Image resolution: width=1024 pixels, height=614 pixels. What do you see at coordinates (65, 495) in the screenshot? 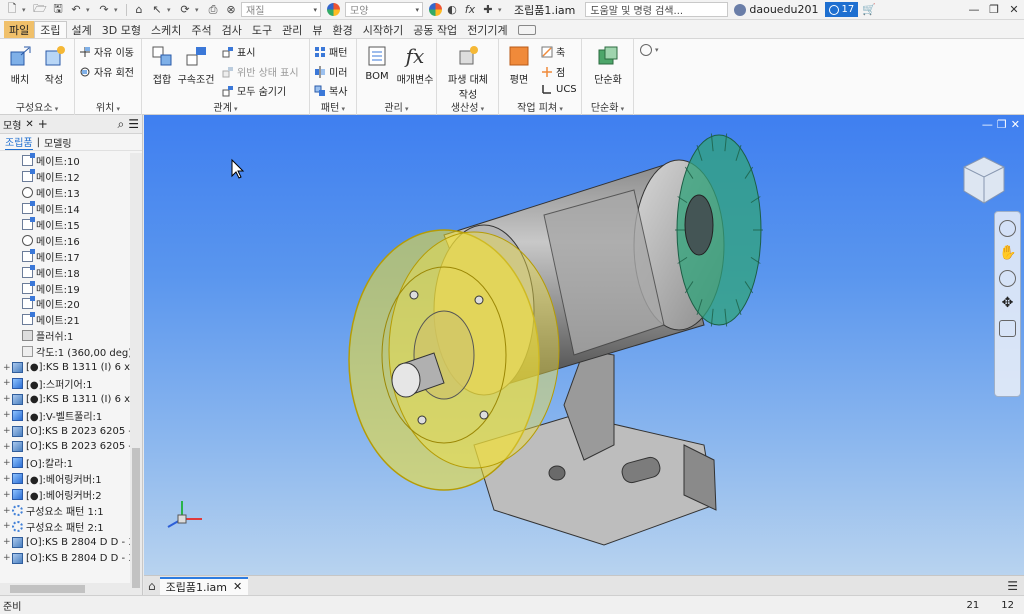
I see `browser-tree-row: + [●]:베어링커버:2` at bounding box center [65, 495].